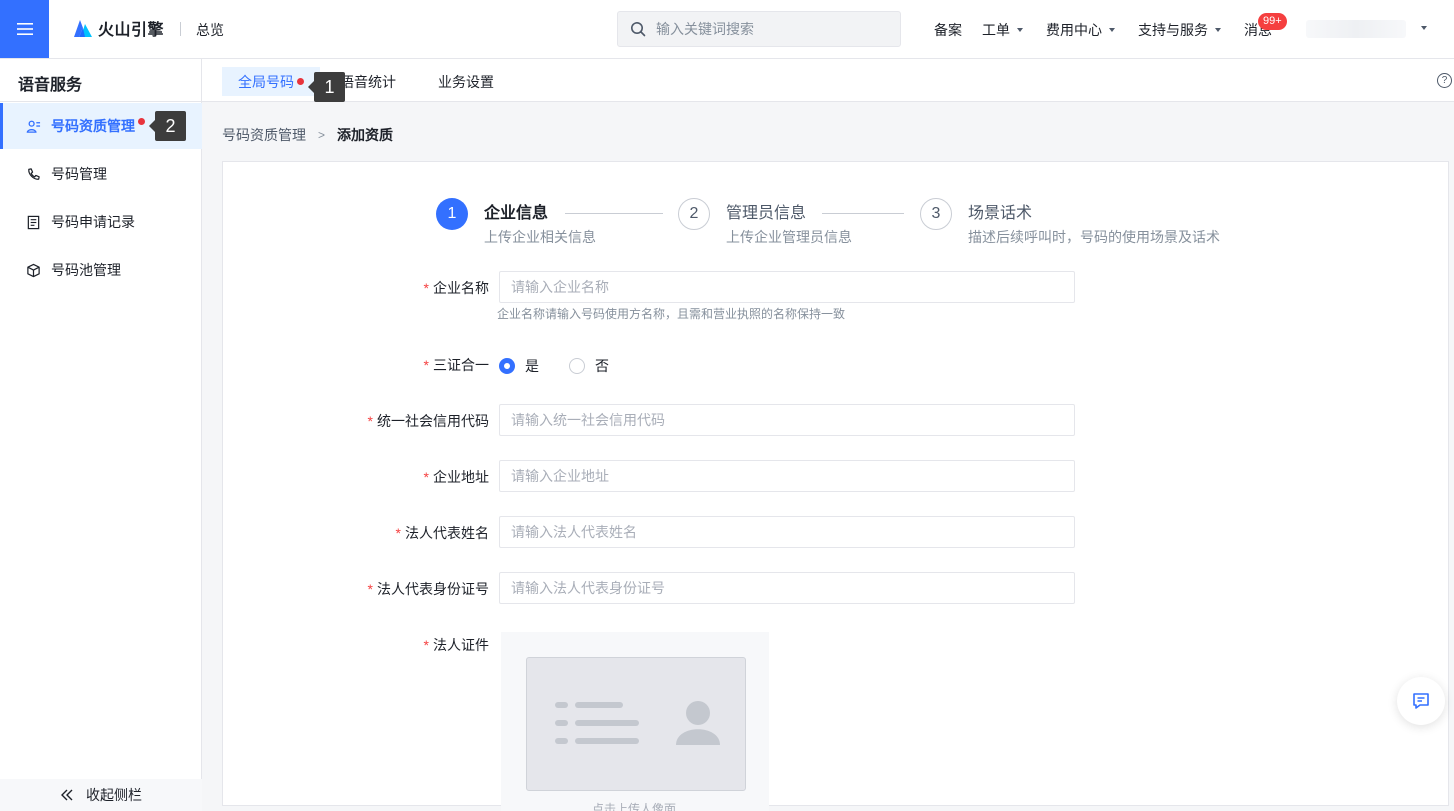  I want to click on tab-business-settings: 业务设置, so click(466, 81).